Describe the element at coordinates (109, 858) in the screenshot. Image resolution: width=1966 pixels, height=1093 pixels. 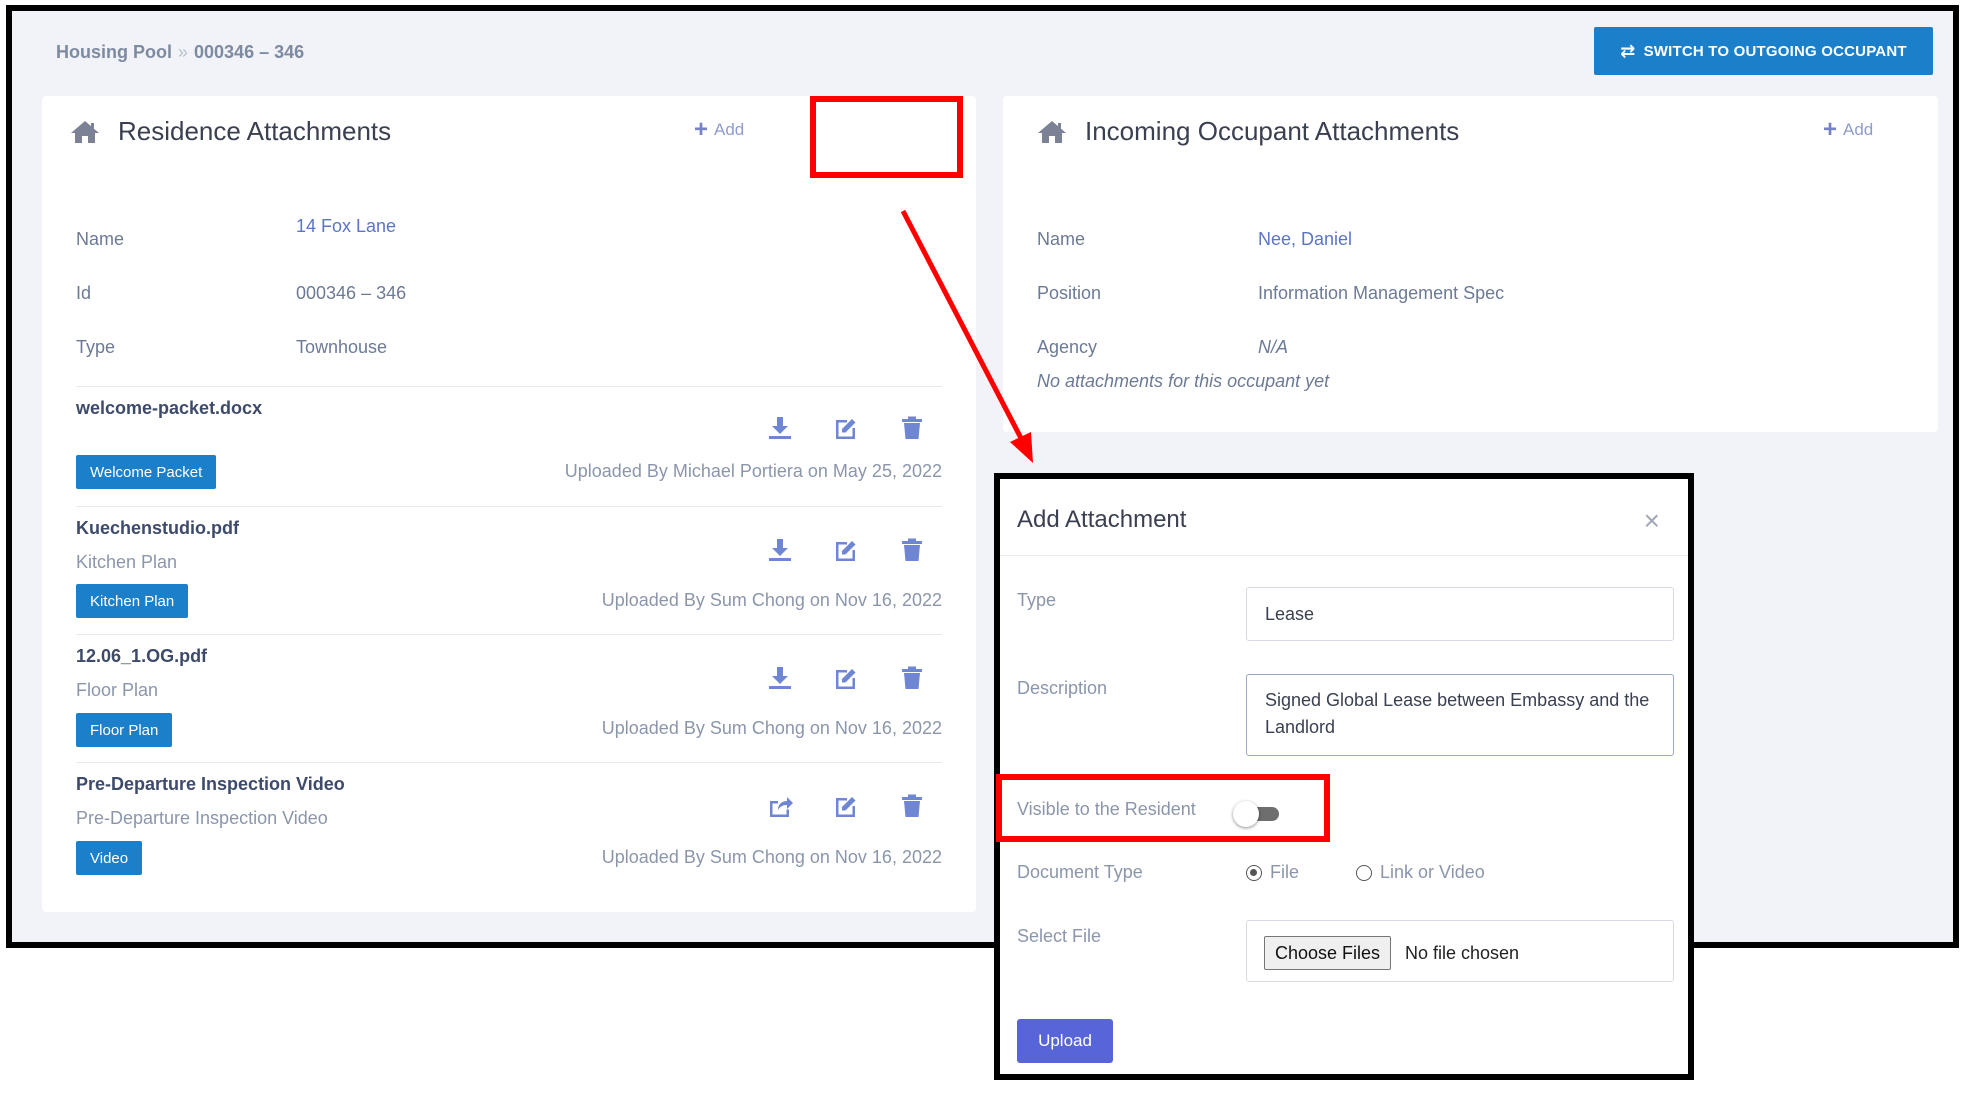
I see `tag-button: Video` at that location.